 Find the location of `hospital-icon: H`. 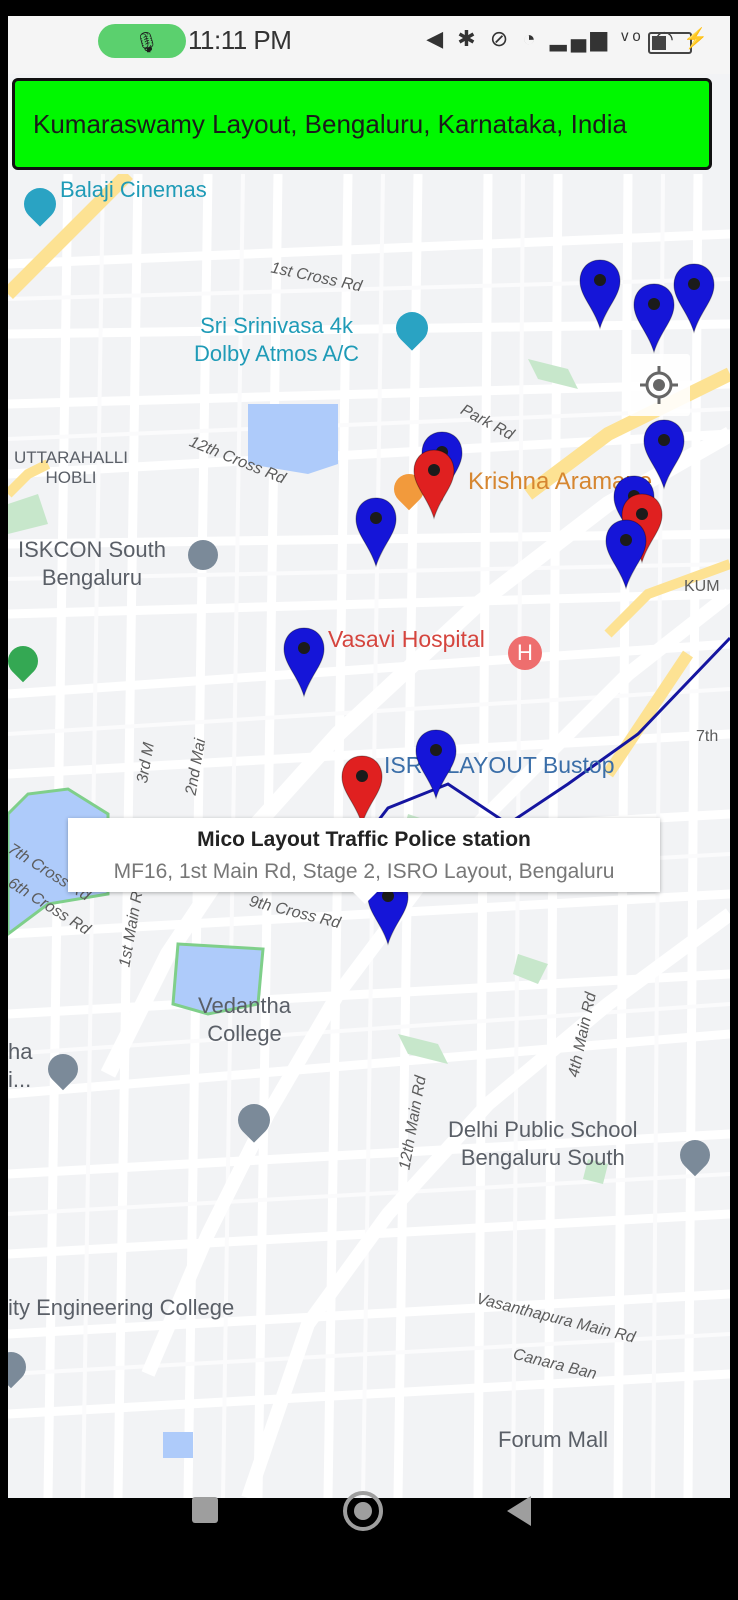

hospital-icon: H is located at coordinates (525, 653).